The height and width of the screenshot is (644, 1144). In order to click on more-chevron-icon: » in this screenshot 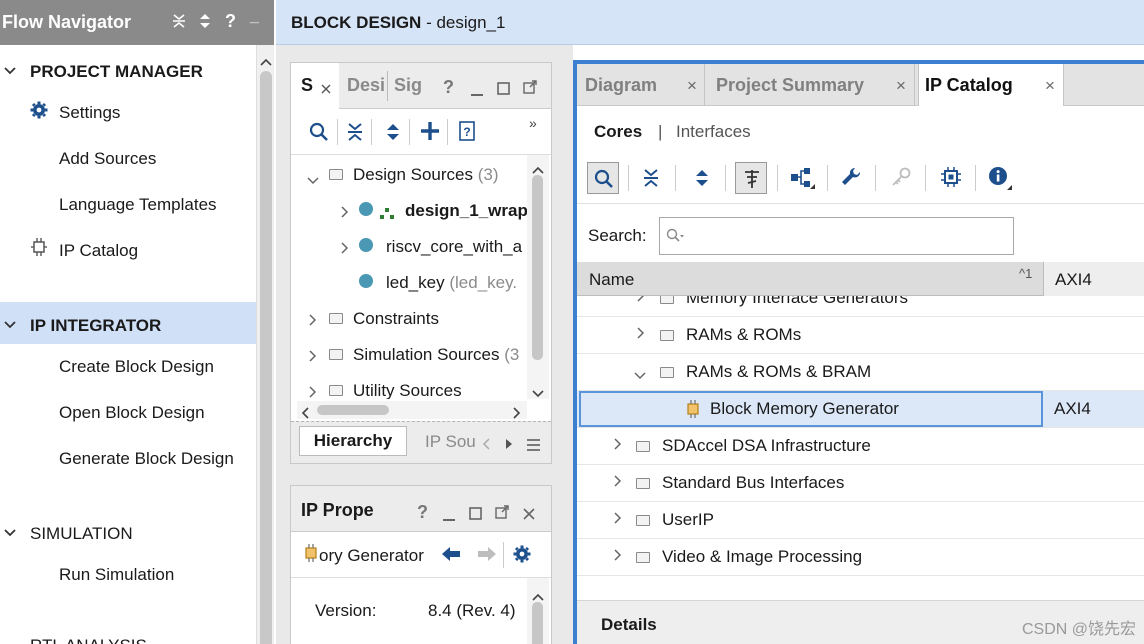, I will do `click(533, 123)`.